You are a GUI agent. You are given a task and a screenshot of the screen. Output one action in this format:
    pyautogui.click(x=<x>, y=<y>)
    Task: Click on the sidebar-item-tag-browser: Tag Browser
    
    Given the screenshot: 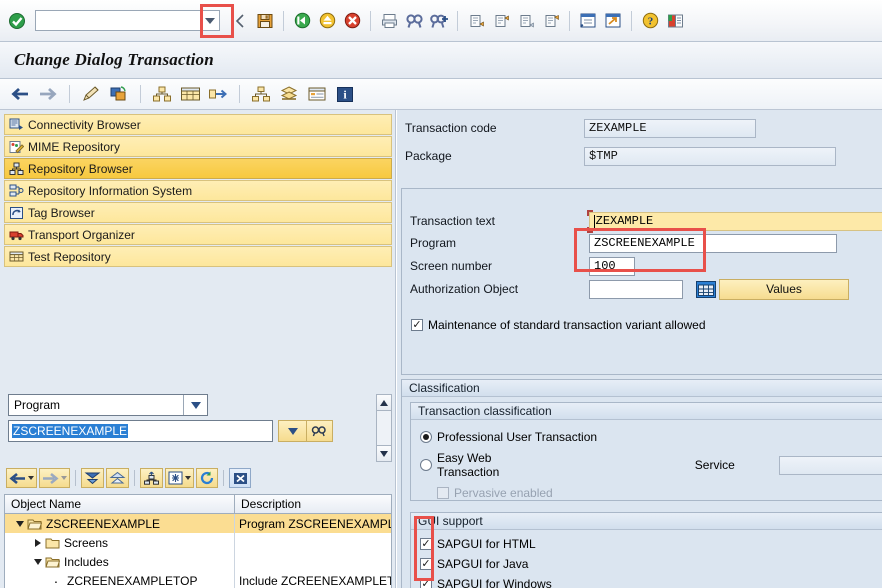 What is the action you would take?
    pyautogui.click(x=198, y=212)
    